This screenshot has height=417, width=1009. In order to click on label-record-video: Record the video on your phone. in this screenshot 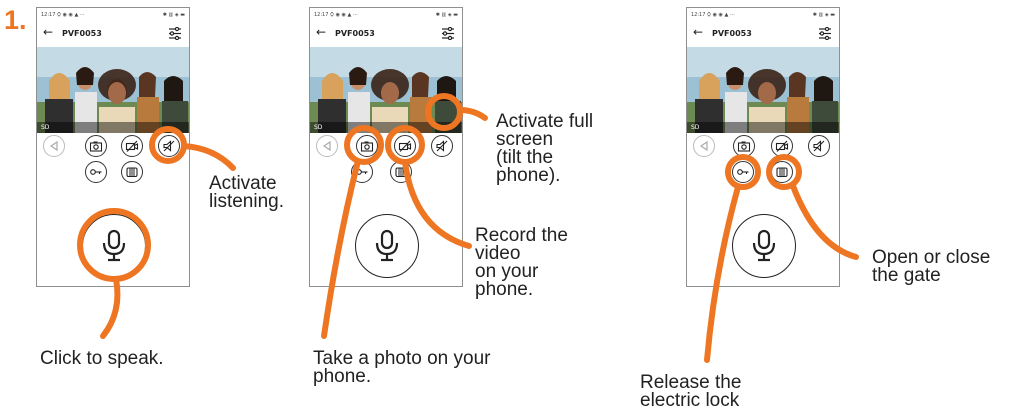, I will do `click(521, 262)`.